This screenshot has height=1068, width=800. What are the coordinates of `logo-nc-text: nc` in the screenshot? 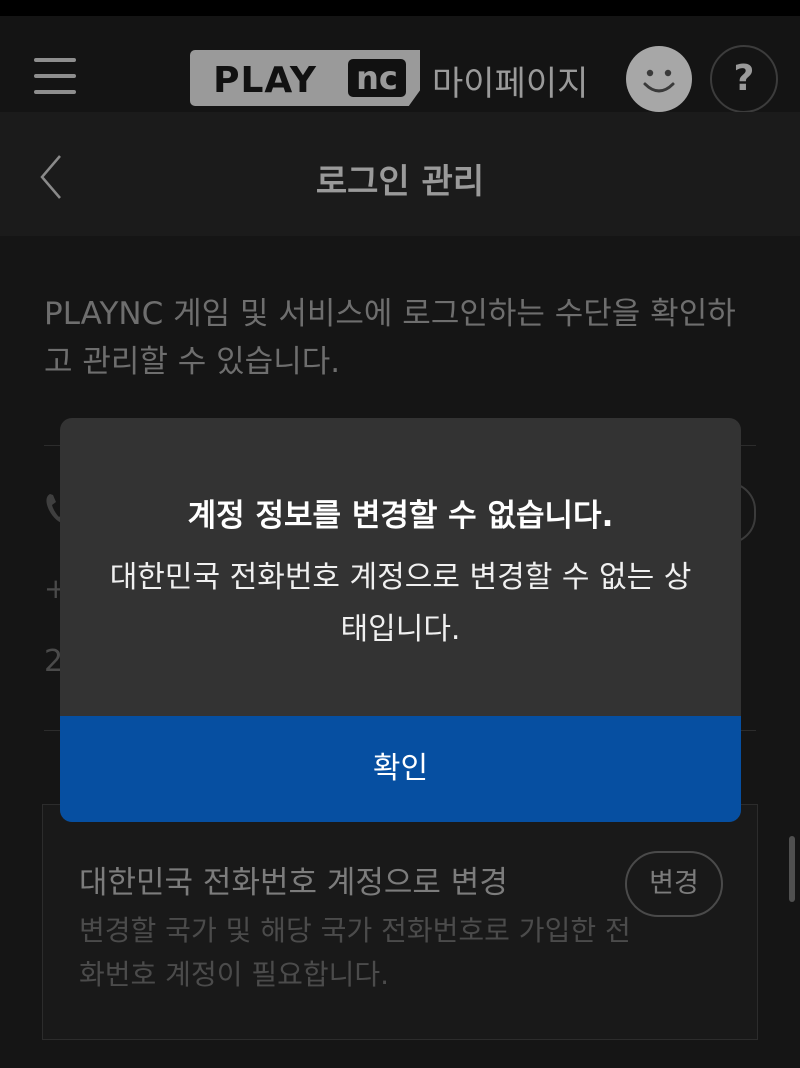 It's located at (377, 78).